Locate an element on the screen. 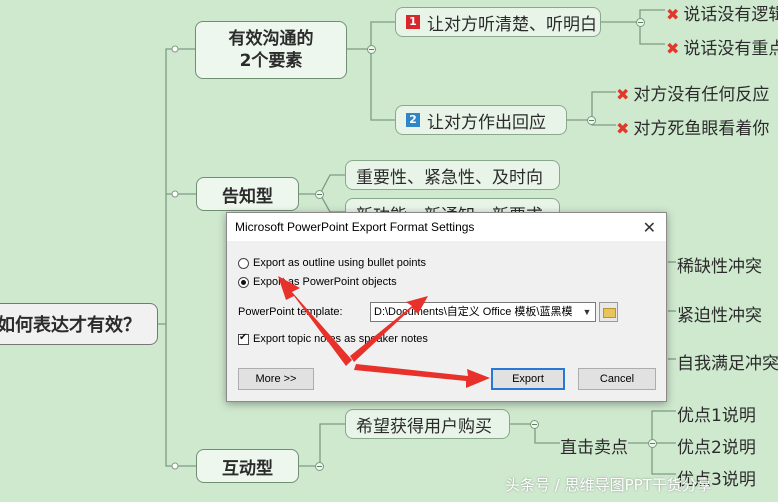 The image size is (778, 502). checkbox-speaker-notes-label: Export topic notes as speaker notes is located at coordinates (340, 339).